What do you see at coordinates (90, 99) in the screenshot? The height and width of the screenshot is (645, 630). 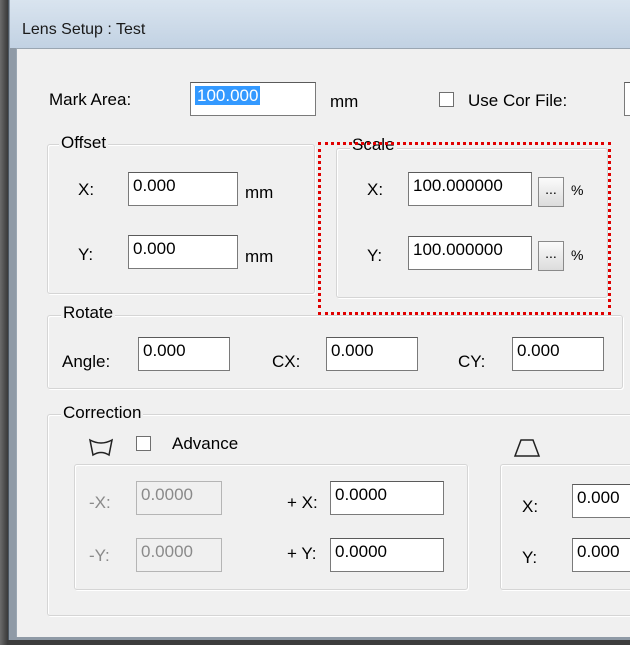 I see `mark-area-label: Mark Area:` at bounding box center [90, 99].